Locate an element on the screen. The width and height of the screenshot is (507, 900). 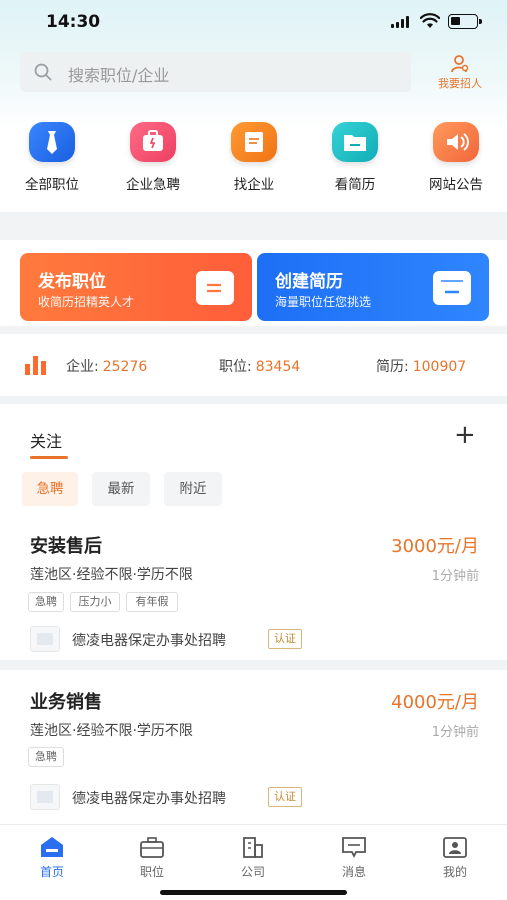
recruit-button: 我要招人 is located at coordinates (460, 74).